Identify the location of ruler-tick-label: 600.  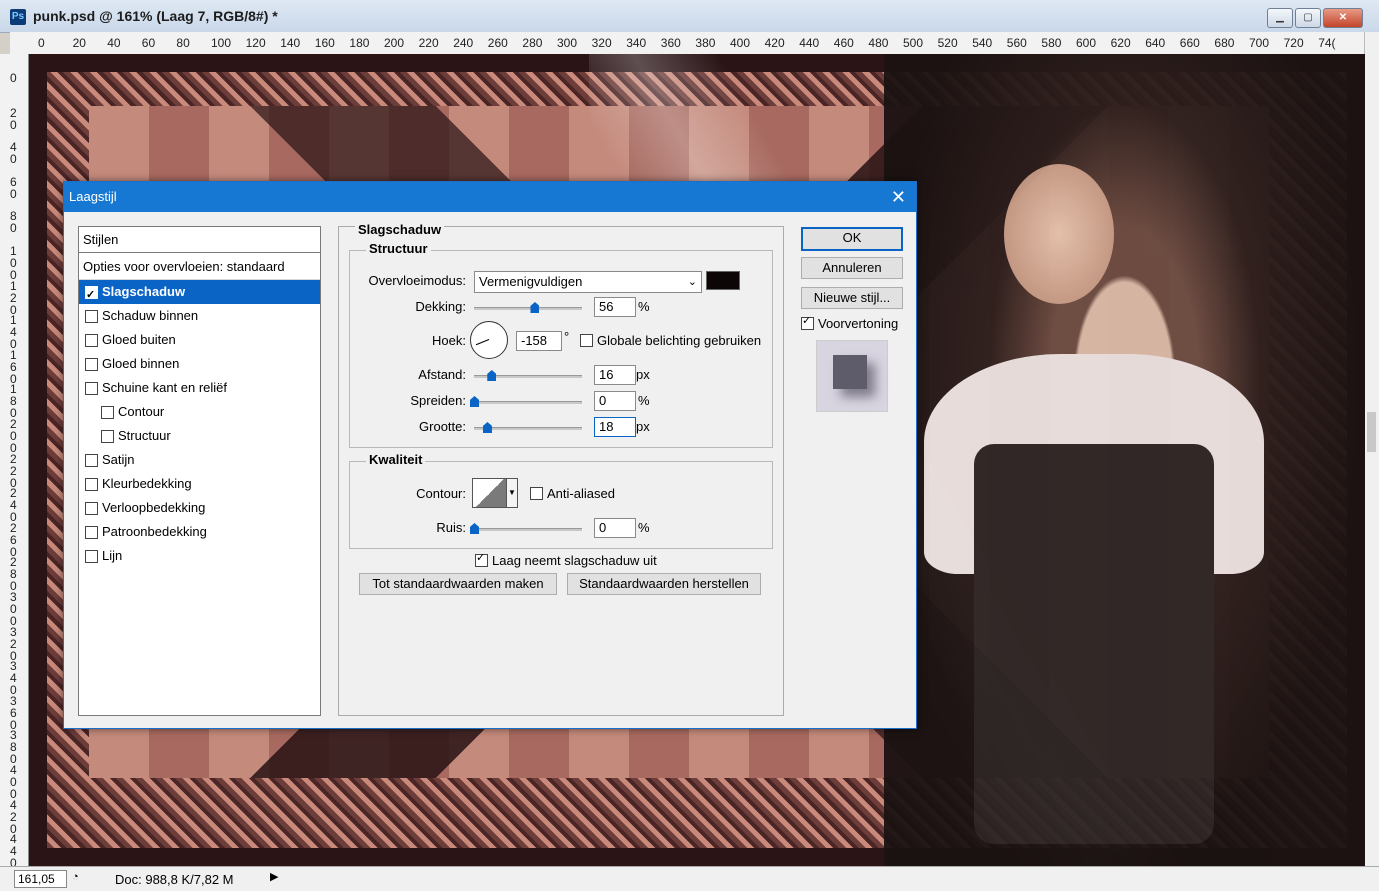
(1086, 43).